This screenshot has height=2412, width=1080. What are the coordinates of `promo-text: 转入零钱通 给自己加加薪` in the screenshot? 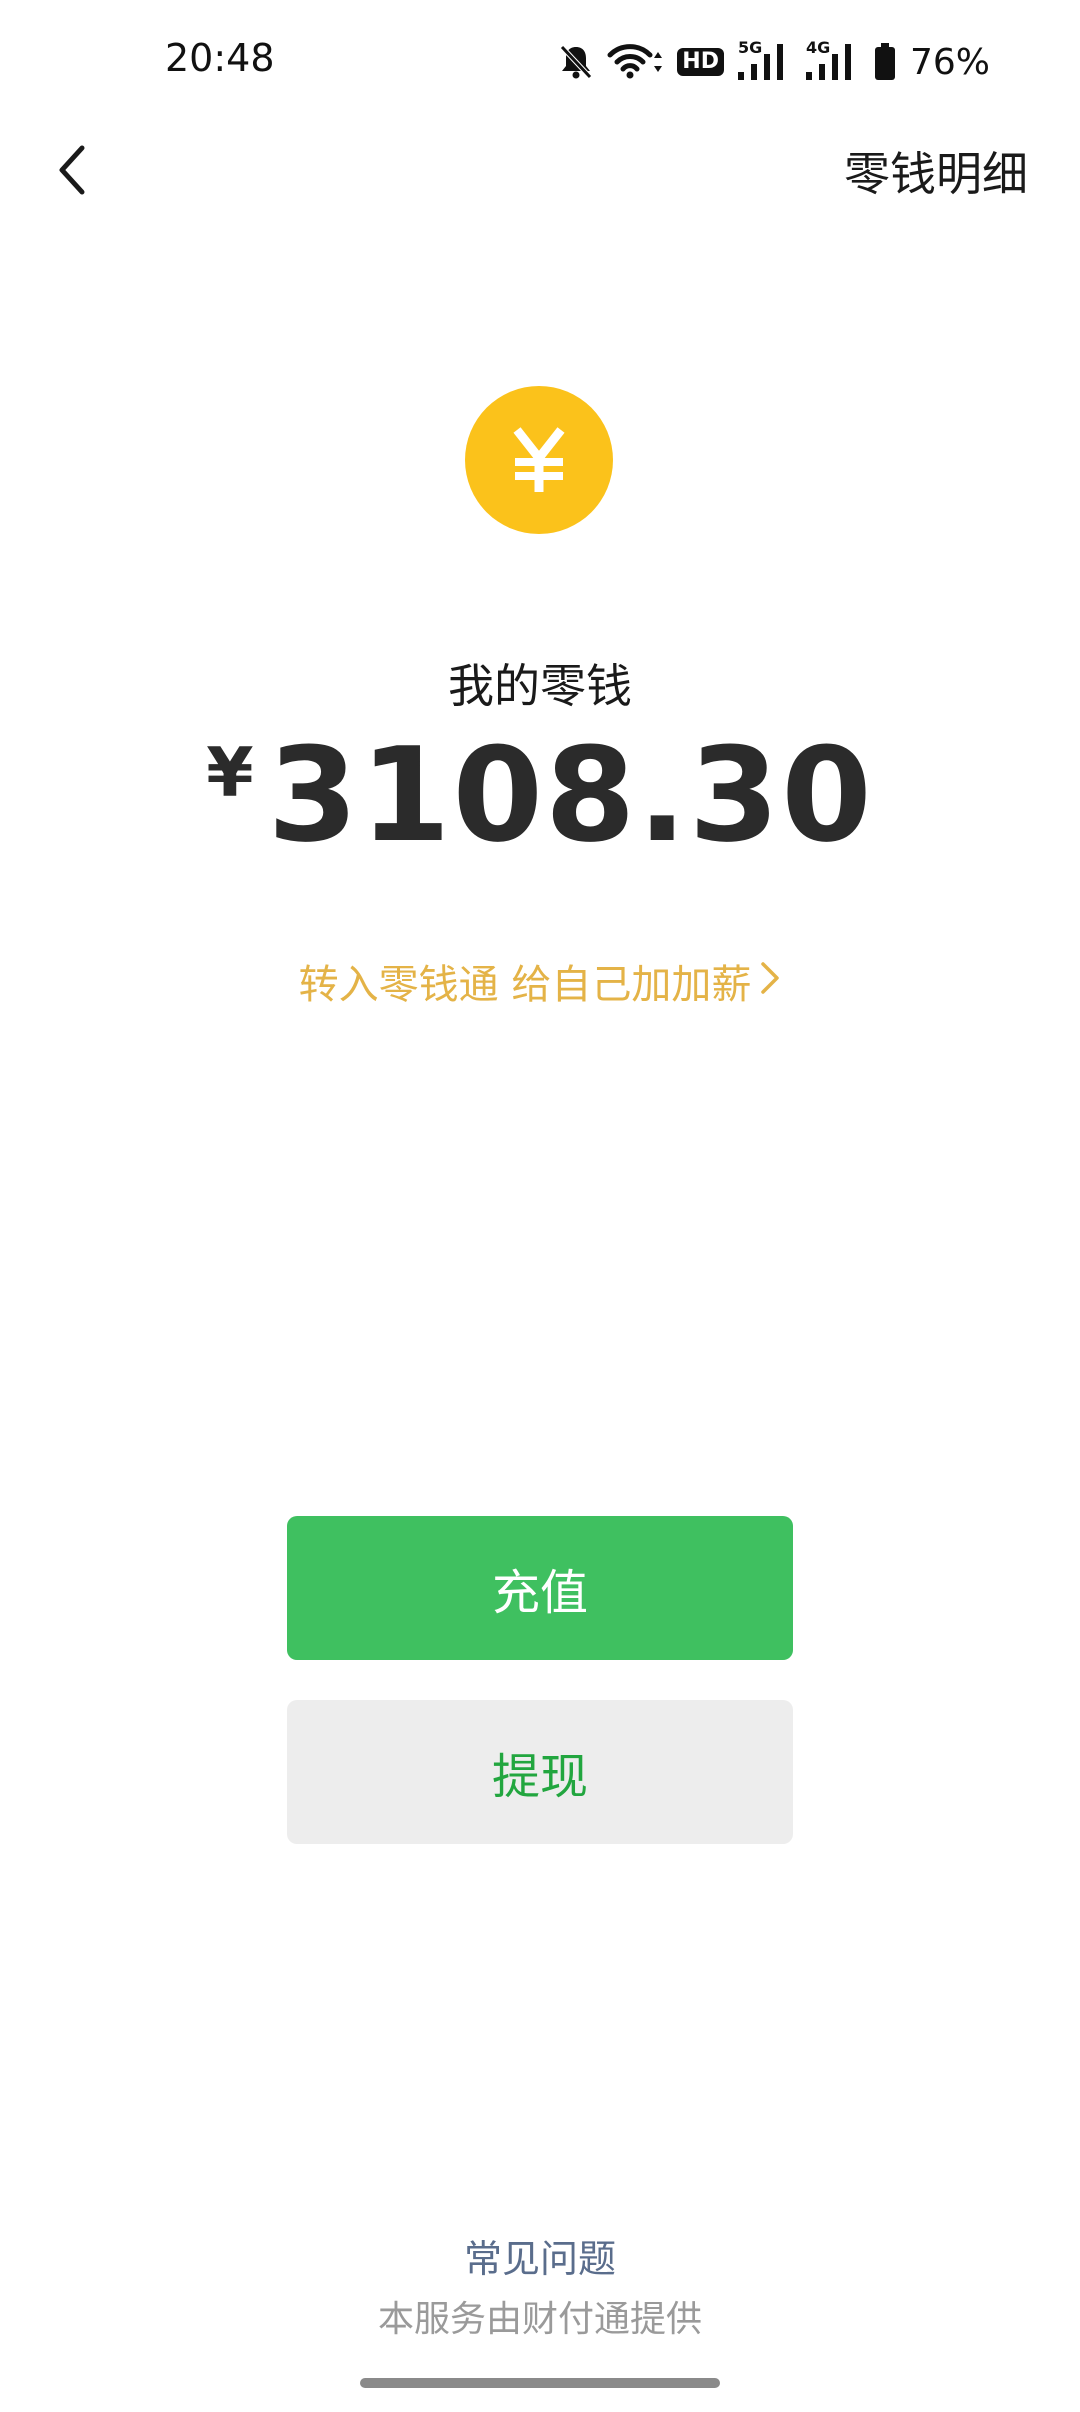 It's located at (525, 985).